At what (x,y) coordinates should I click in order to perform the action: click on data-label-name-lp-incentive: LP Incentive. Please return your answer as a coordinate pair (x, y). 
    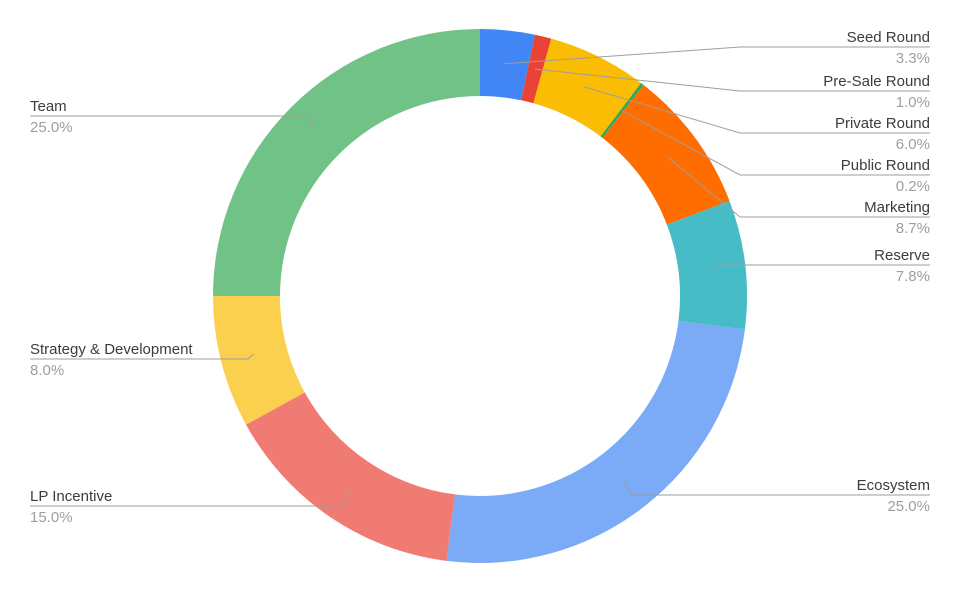
    Looking at the image, I should click on (71, 496).